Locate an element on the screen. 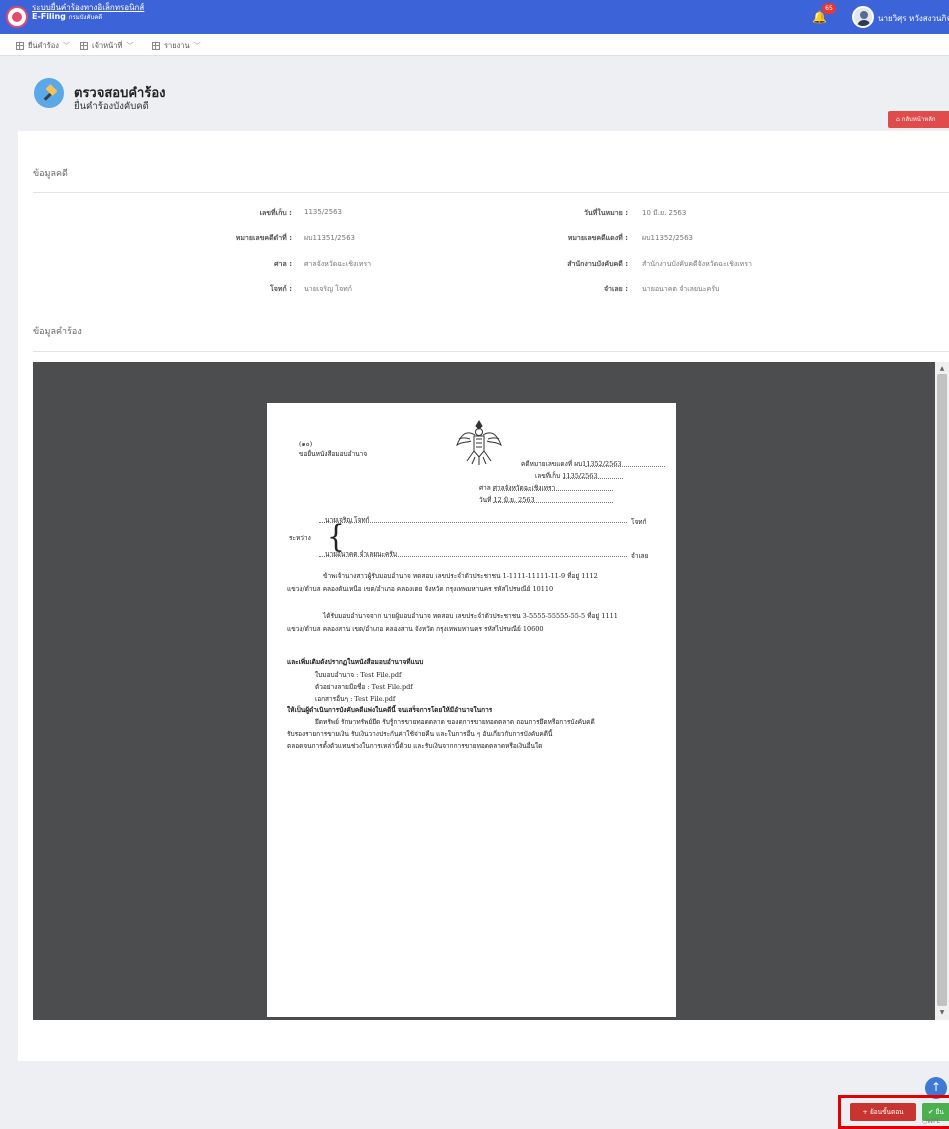  case-info-title: ข้อมูลคดี is located at coordinates (50, 174).